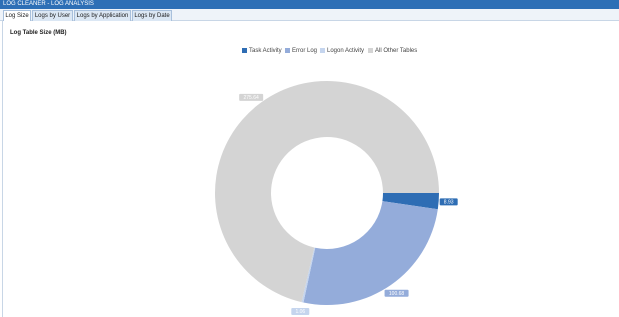 The height and width of the screenshot is (317, 619). What do you see at coordinates (370, 253) in the screenshot?
I see `donut-slice-error-log` at bounding box center [370, 253].